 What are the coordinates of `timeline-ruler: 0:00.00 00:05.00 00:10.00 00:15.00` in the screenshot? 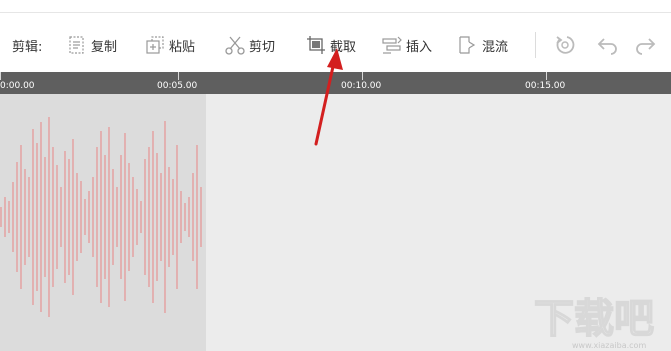 It's located at (335, 83).